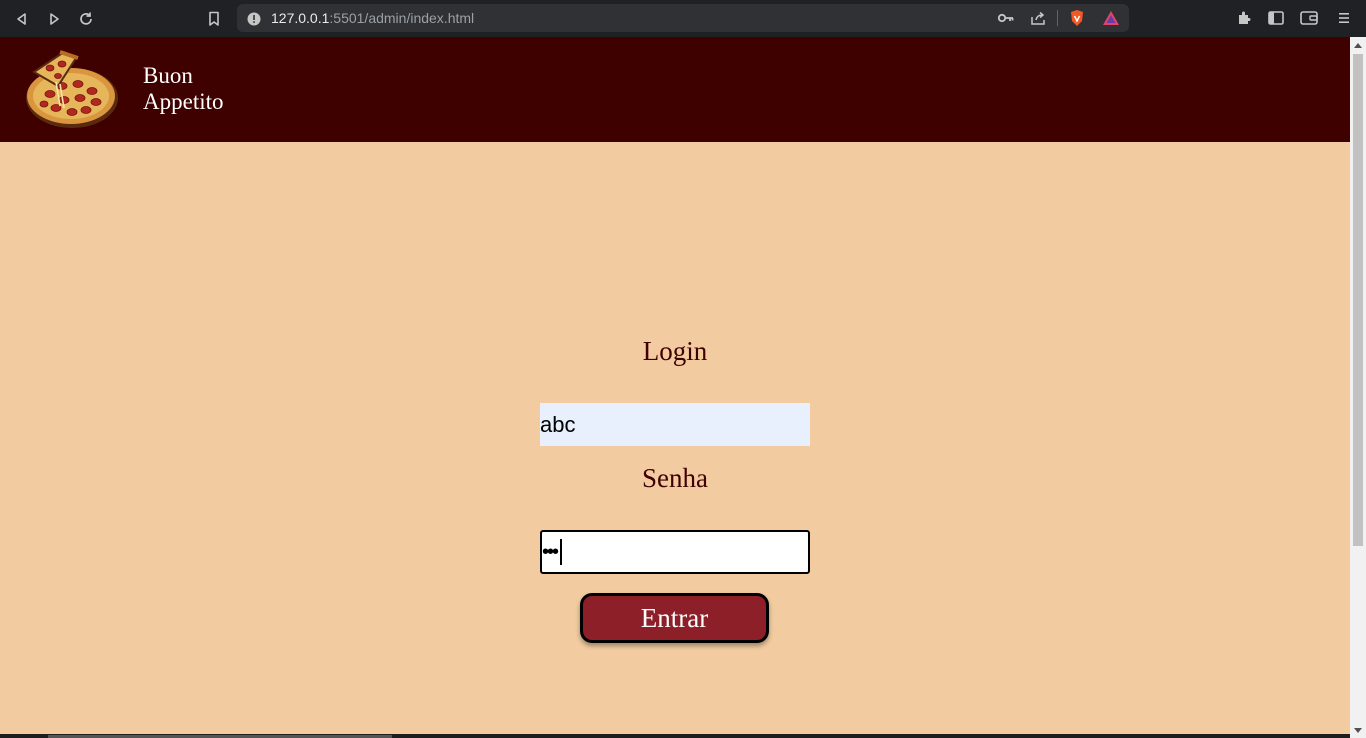 The height and width of the screenshot is (738, 1366). Describe the element at coordinates (675, 736) in the screenshot. I see `bottom-strip` at that location.